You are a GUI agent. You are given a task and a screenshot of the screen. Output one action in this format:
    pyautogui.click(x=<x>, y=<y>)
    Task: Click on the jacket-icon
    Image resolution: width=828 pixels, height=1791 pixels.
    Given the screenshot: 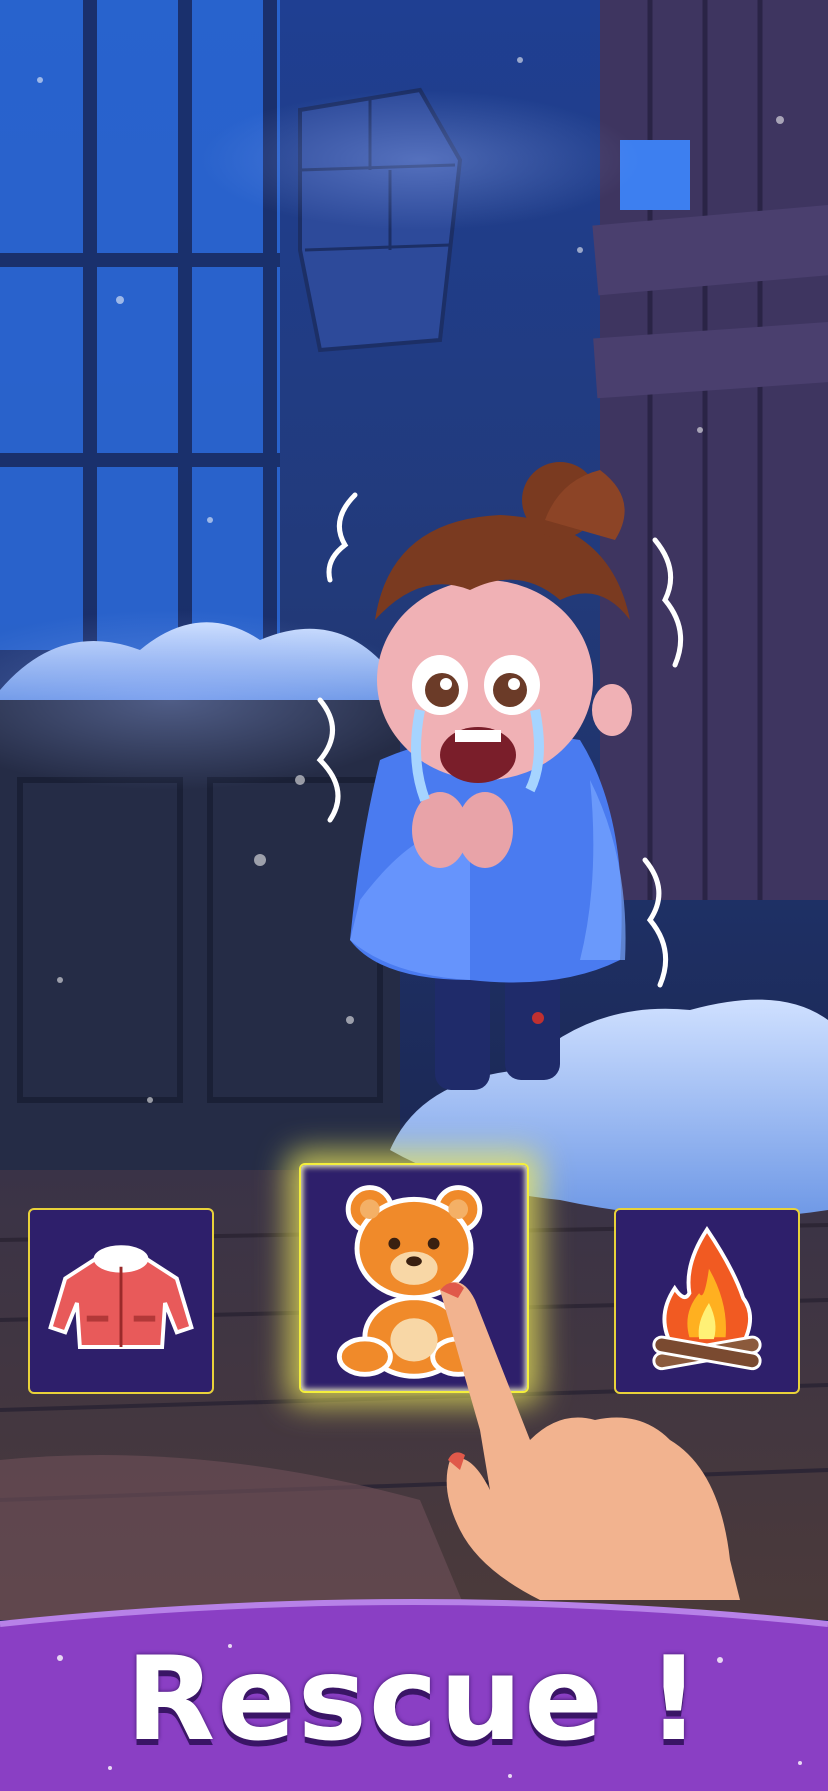 What is the action you would take?
    pyautogui.click(x=121, y=1297)
    